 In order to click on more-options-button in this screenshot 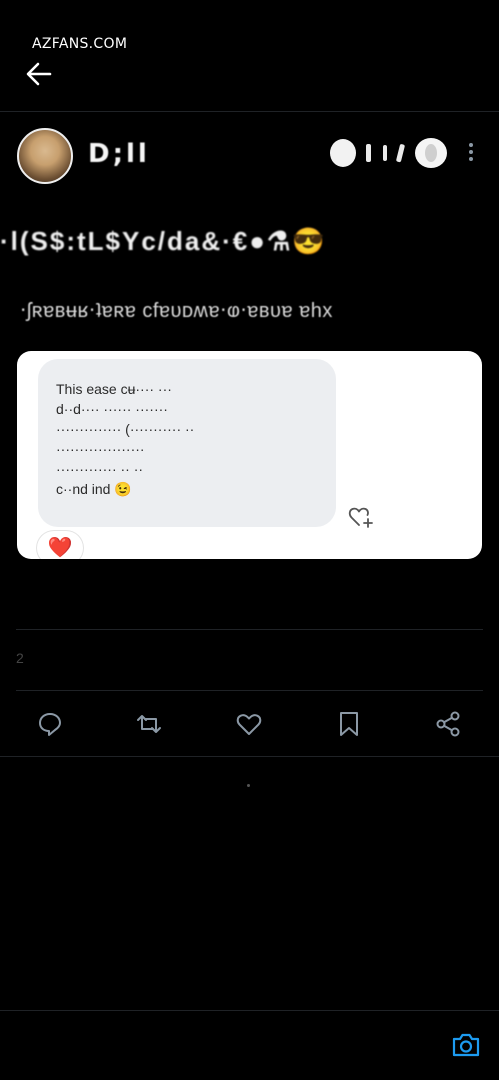, I will do `click(471, 152)`.